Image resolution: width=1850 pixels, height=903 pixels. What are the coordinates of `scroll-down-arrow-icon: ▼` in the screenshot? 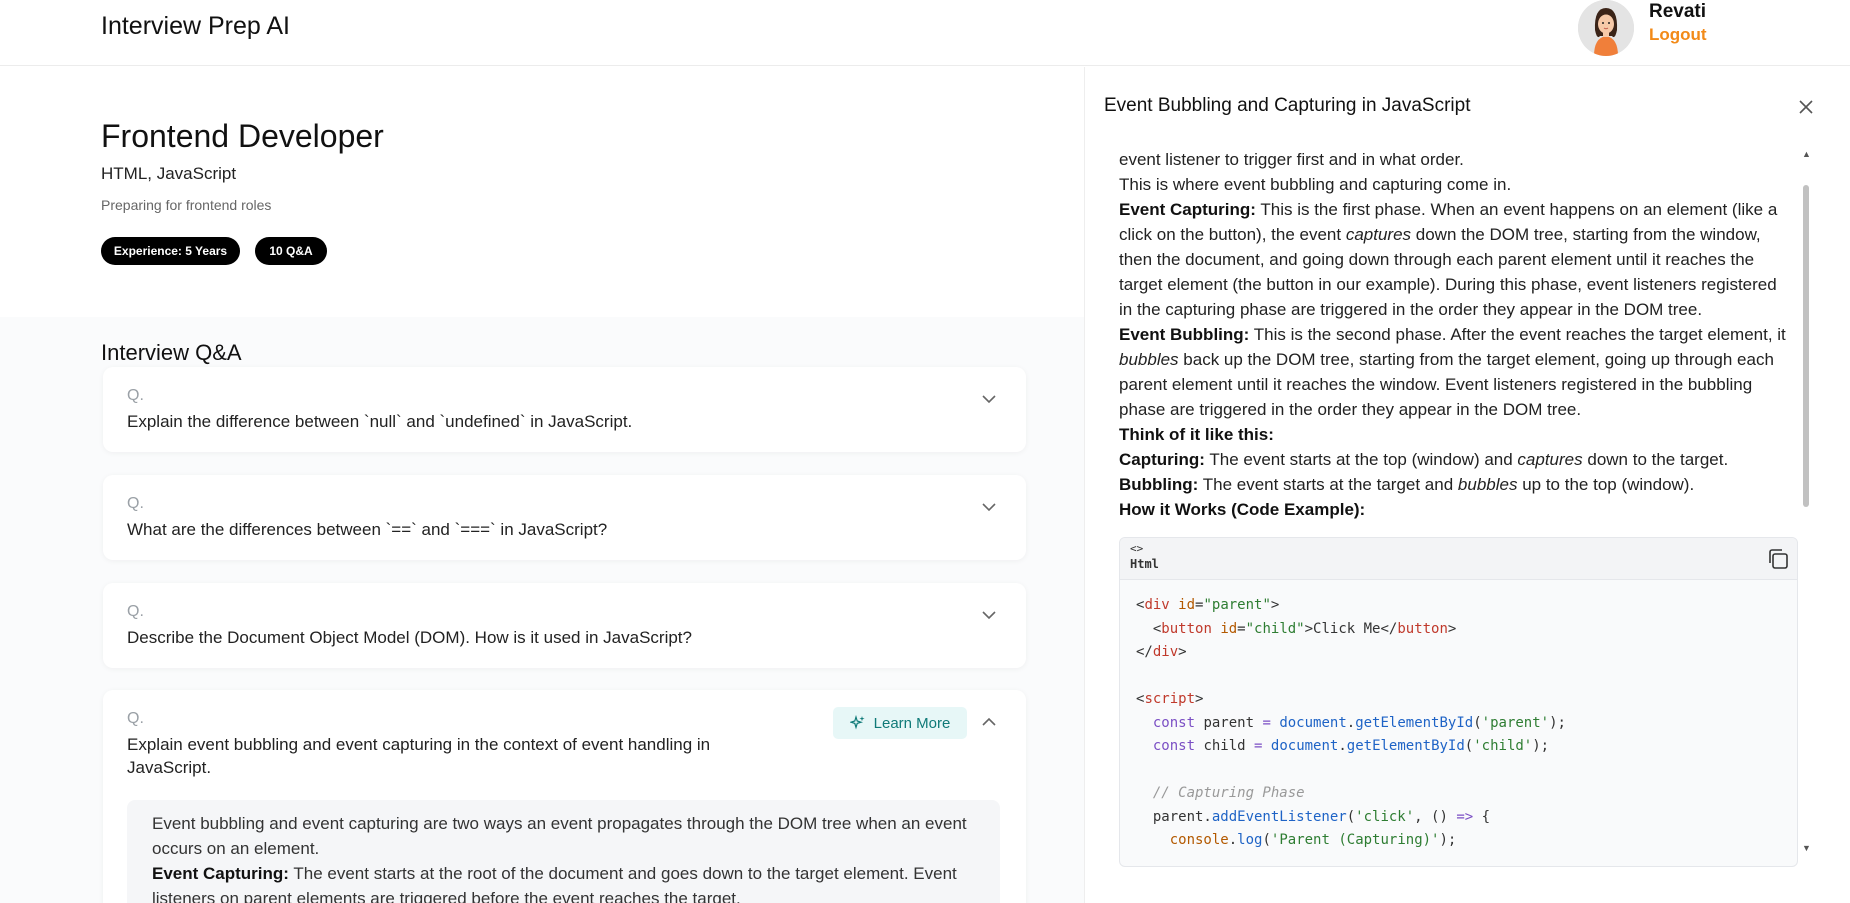 It's located at (1806, 848).